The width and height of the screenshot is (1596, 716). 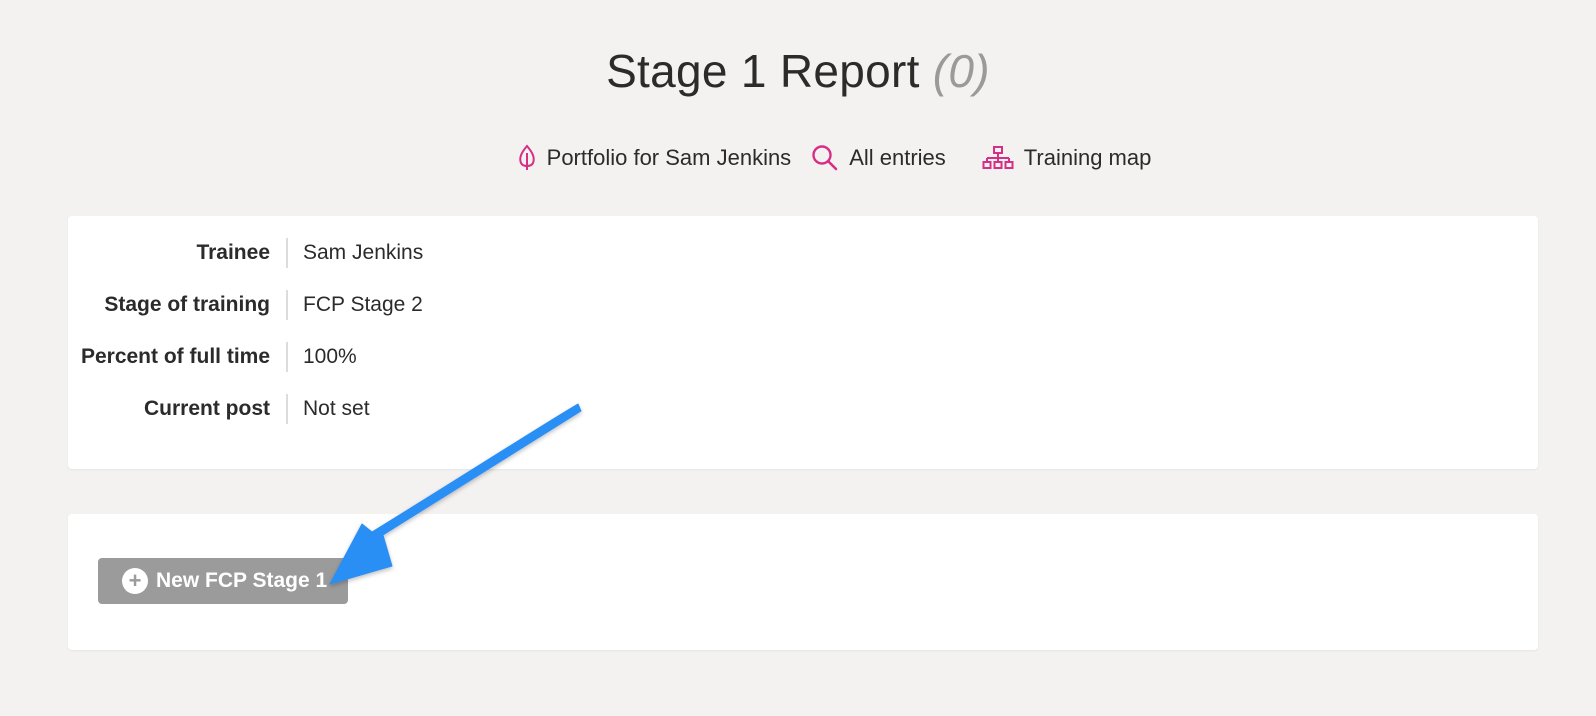 I want to click on page-title: Stage 1 Report (0), so click(x=798, y=71).